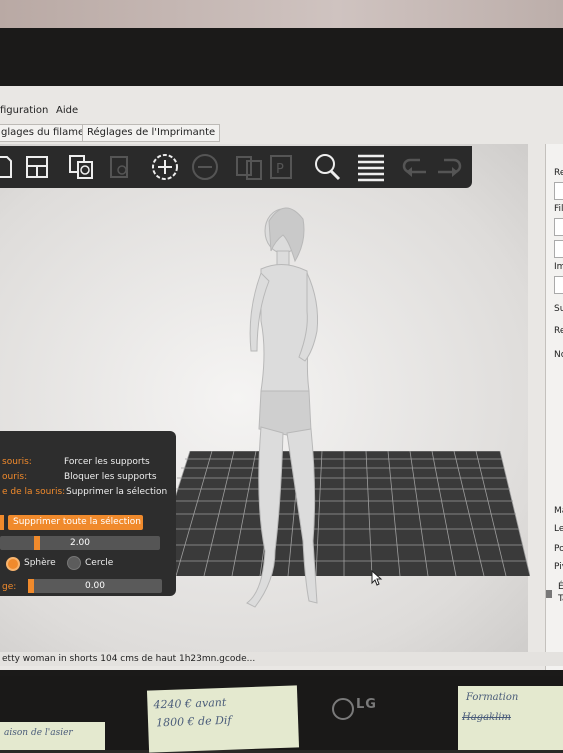 The height and width of the screenshot is (753, 563). I want to click on circle-label: Cercle, so click(99, 563).